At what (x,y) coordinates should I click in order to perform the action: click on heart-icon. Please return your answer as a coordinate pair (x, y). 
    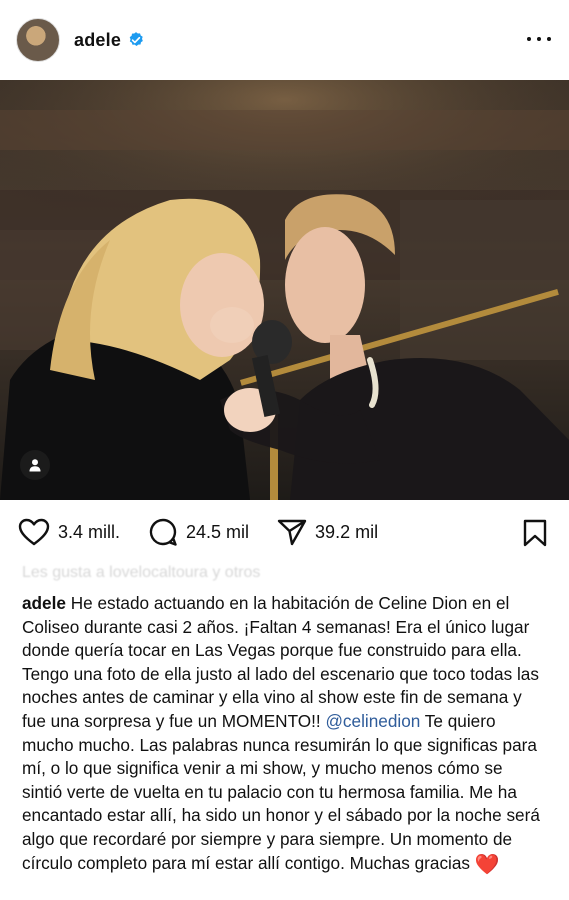
    Looking at the image, I should click on (34, 532).